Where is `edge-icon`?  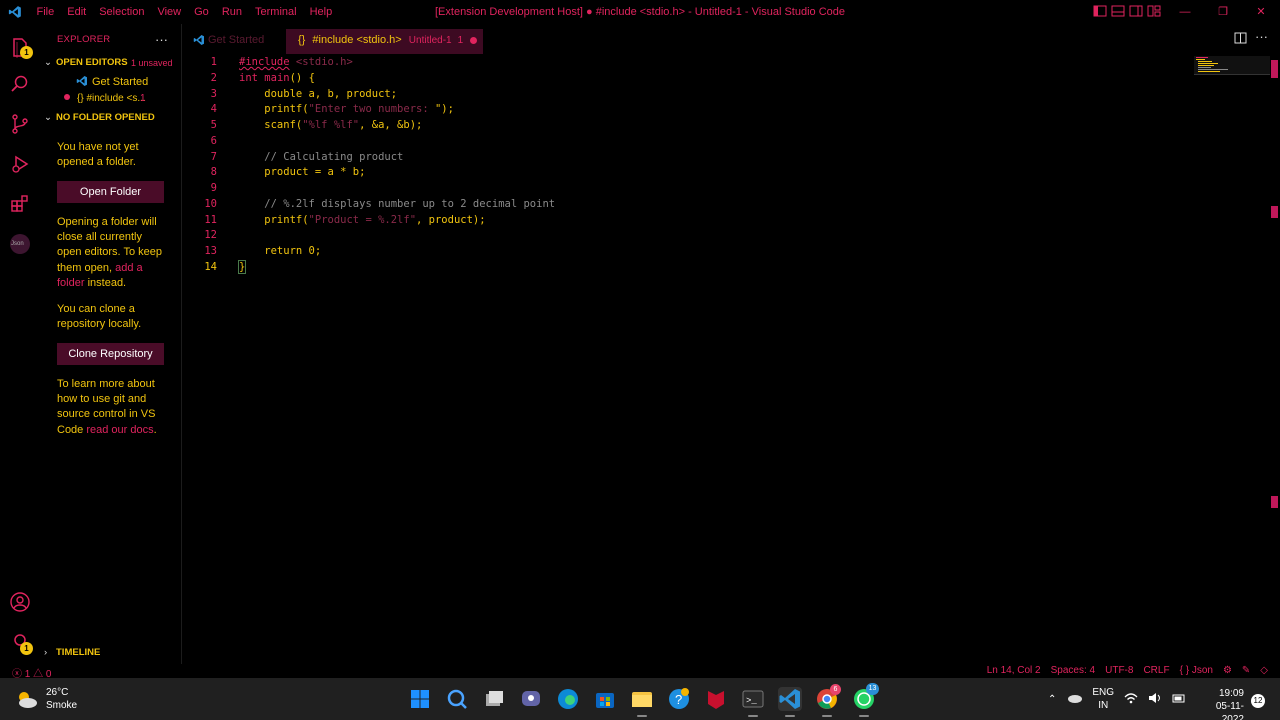
edge-icon is located at coordinates (568, 699).